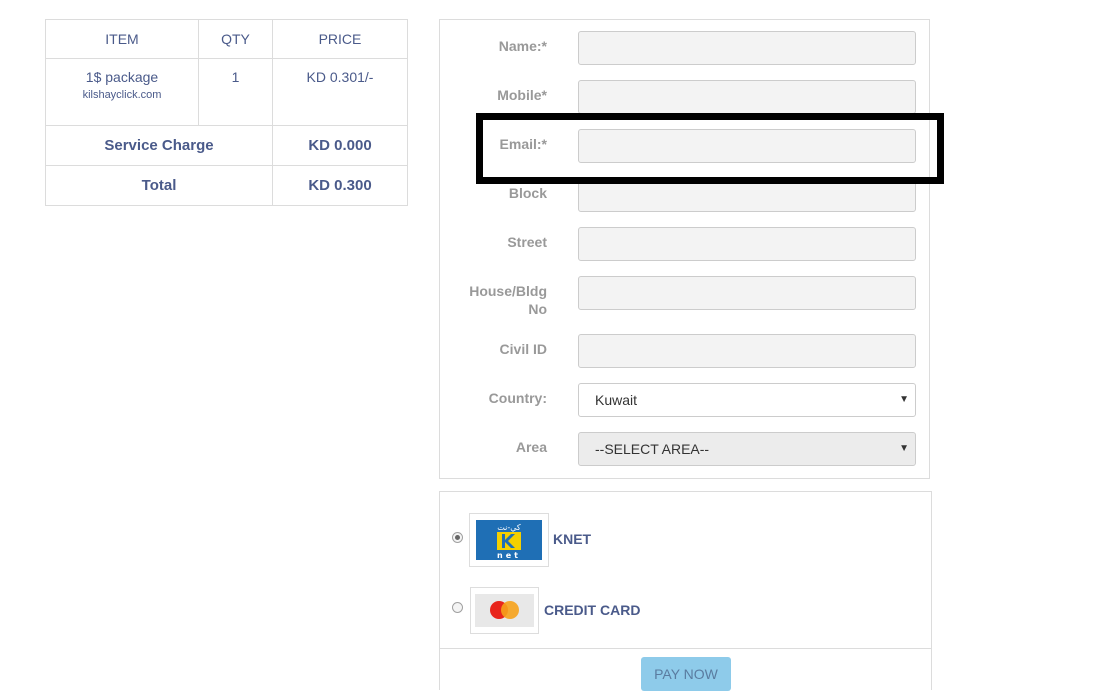 The height and width of the screenshot is (691, 1098). I want to click on mobile-label: Mobile*, so click(522, 95).